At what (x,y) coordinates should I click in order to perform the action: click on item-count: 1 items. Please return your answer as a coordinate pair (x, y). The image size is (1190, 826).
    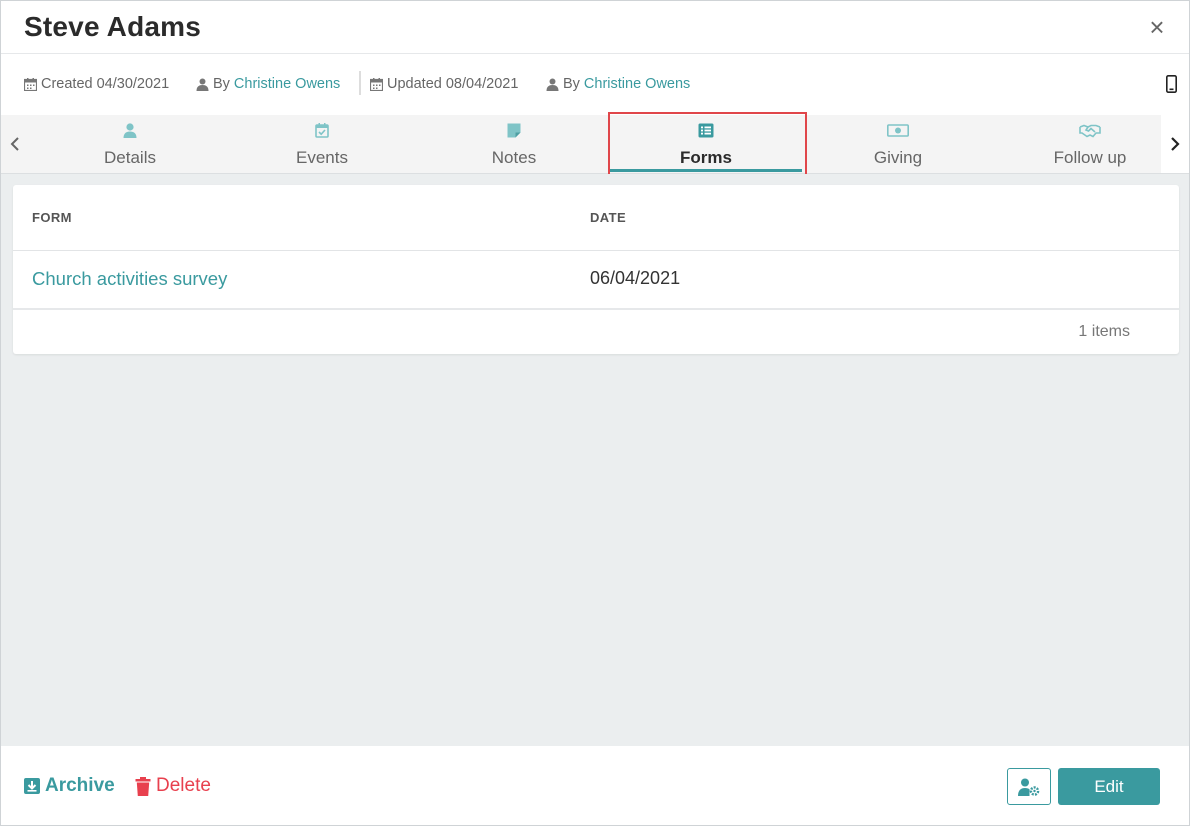
    Looking at the image, I should click on (1104, 331).